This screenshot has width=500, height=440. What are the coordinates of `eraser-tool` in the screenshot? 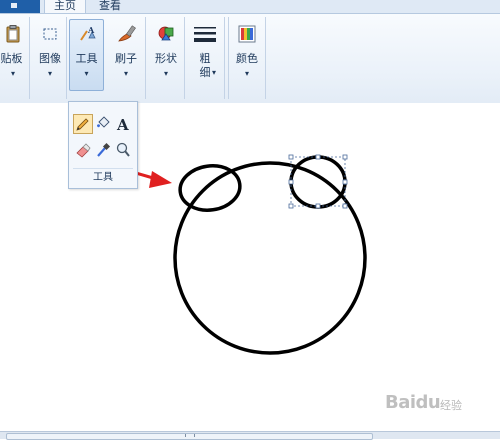 It's located at (83, 150).